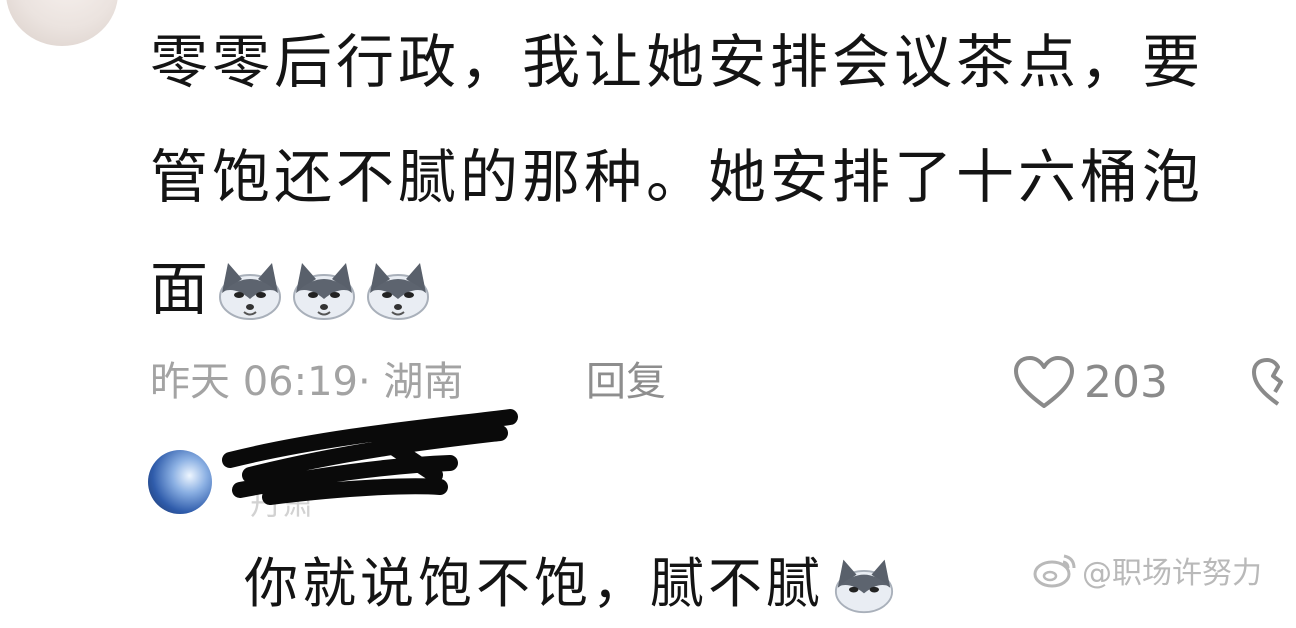 Image resolution: width=1296 pixels, height=628 pixels. I want to click on reply-text-content: 你就说饱不饱，腻不腻, so click(534, 583).